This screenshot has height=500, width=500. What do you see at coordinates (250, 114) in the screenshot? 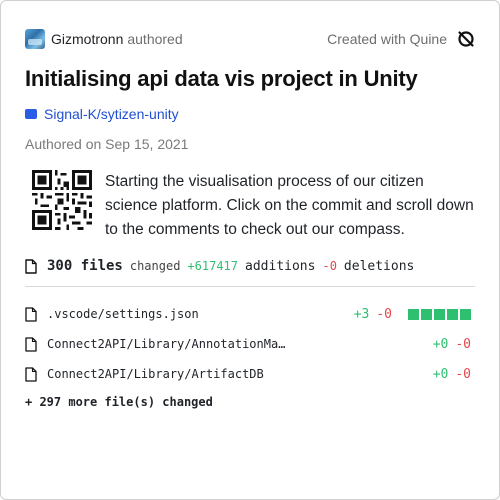
I see `repo-link: Signal-K/sytizen-unity` at bounding box center [250, 114].